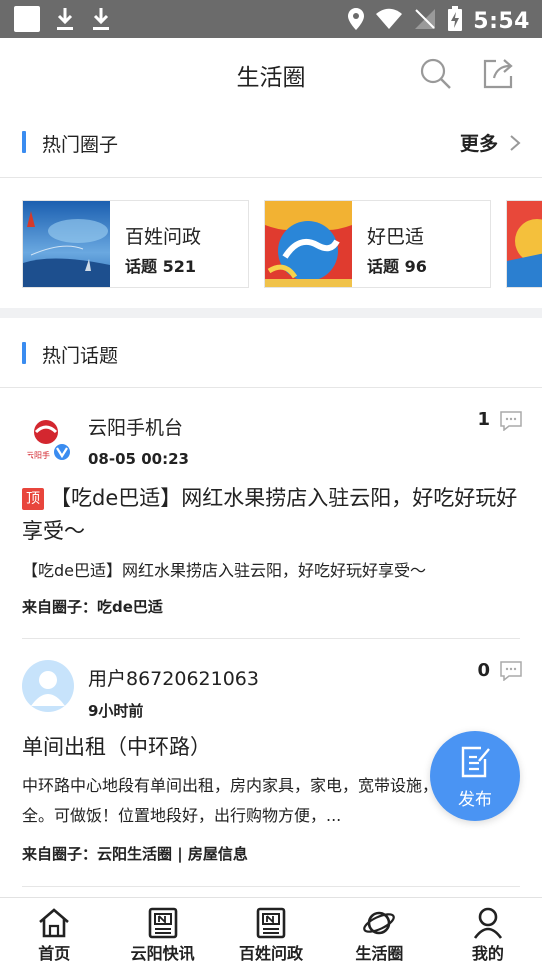 This screenshot has height=965, width=542. What do you see at coordinates (483, 419) in the screenshot?
I see `comment-count: 1` at bounding box center [483, 419].